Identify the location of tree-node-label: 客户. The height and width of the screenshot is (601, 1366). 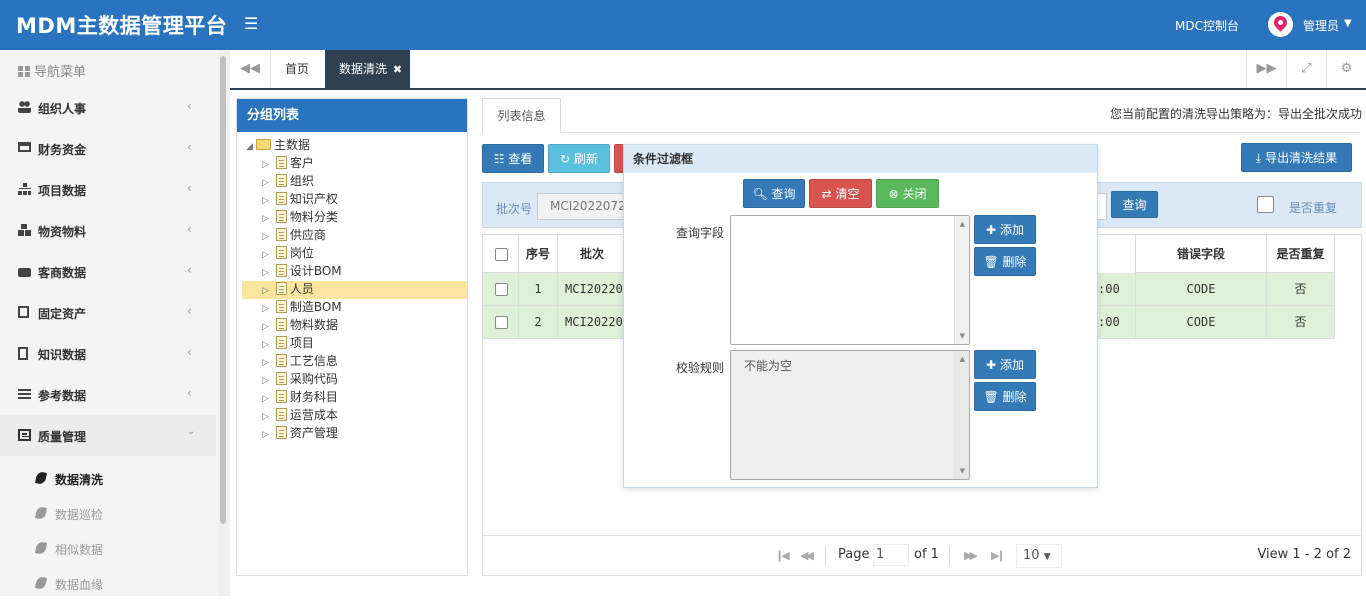
(301, 163).